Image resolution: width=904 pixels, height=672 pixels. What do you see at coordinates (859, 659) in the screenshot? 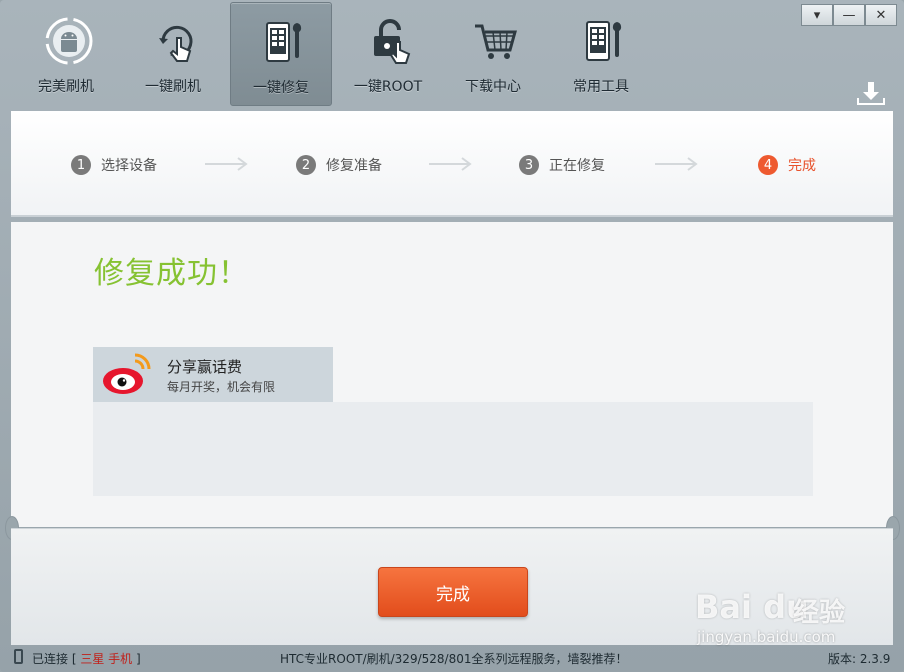
I see `version-label: 版本: 2.3.9` at bounding box center [859, 659].